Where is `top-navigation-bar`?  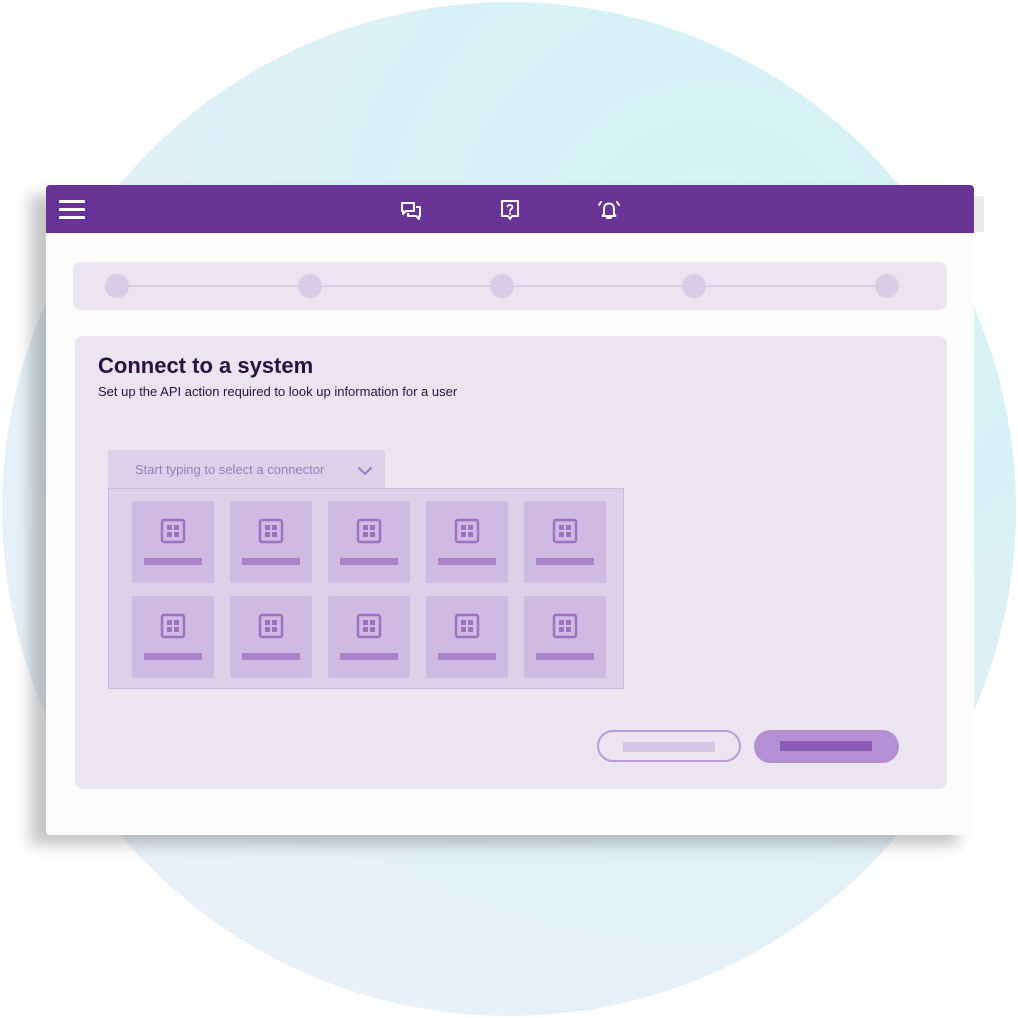
top-navigation-bar is located at coordinates (510, 209).